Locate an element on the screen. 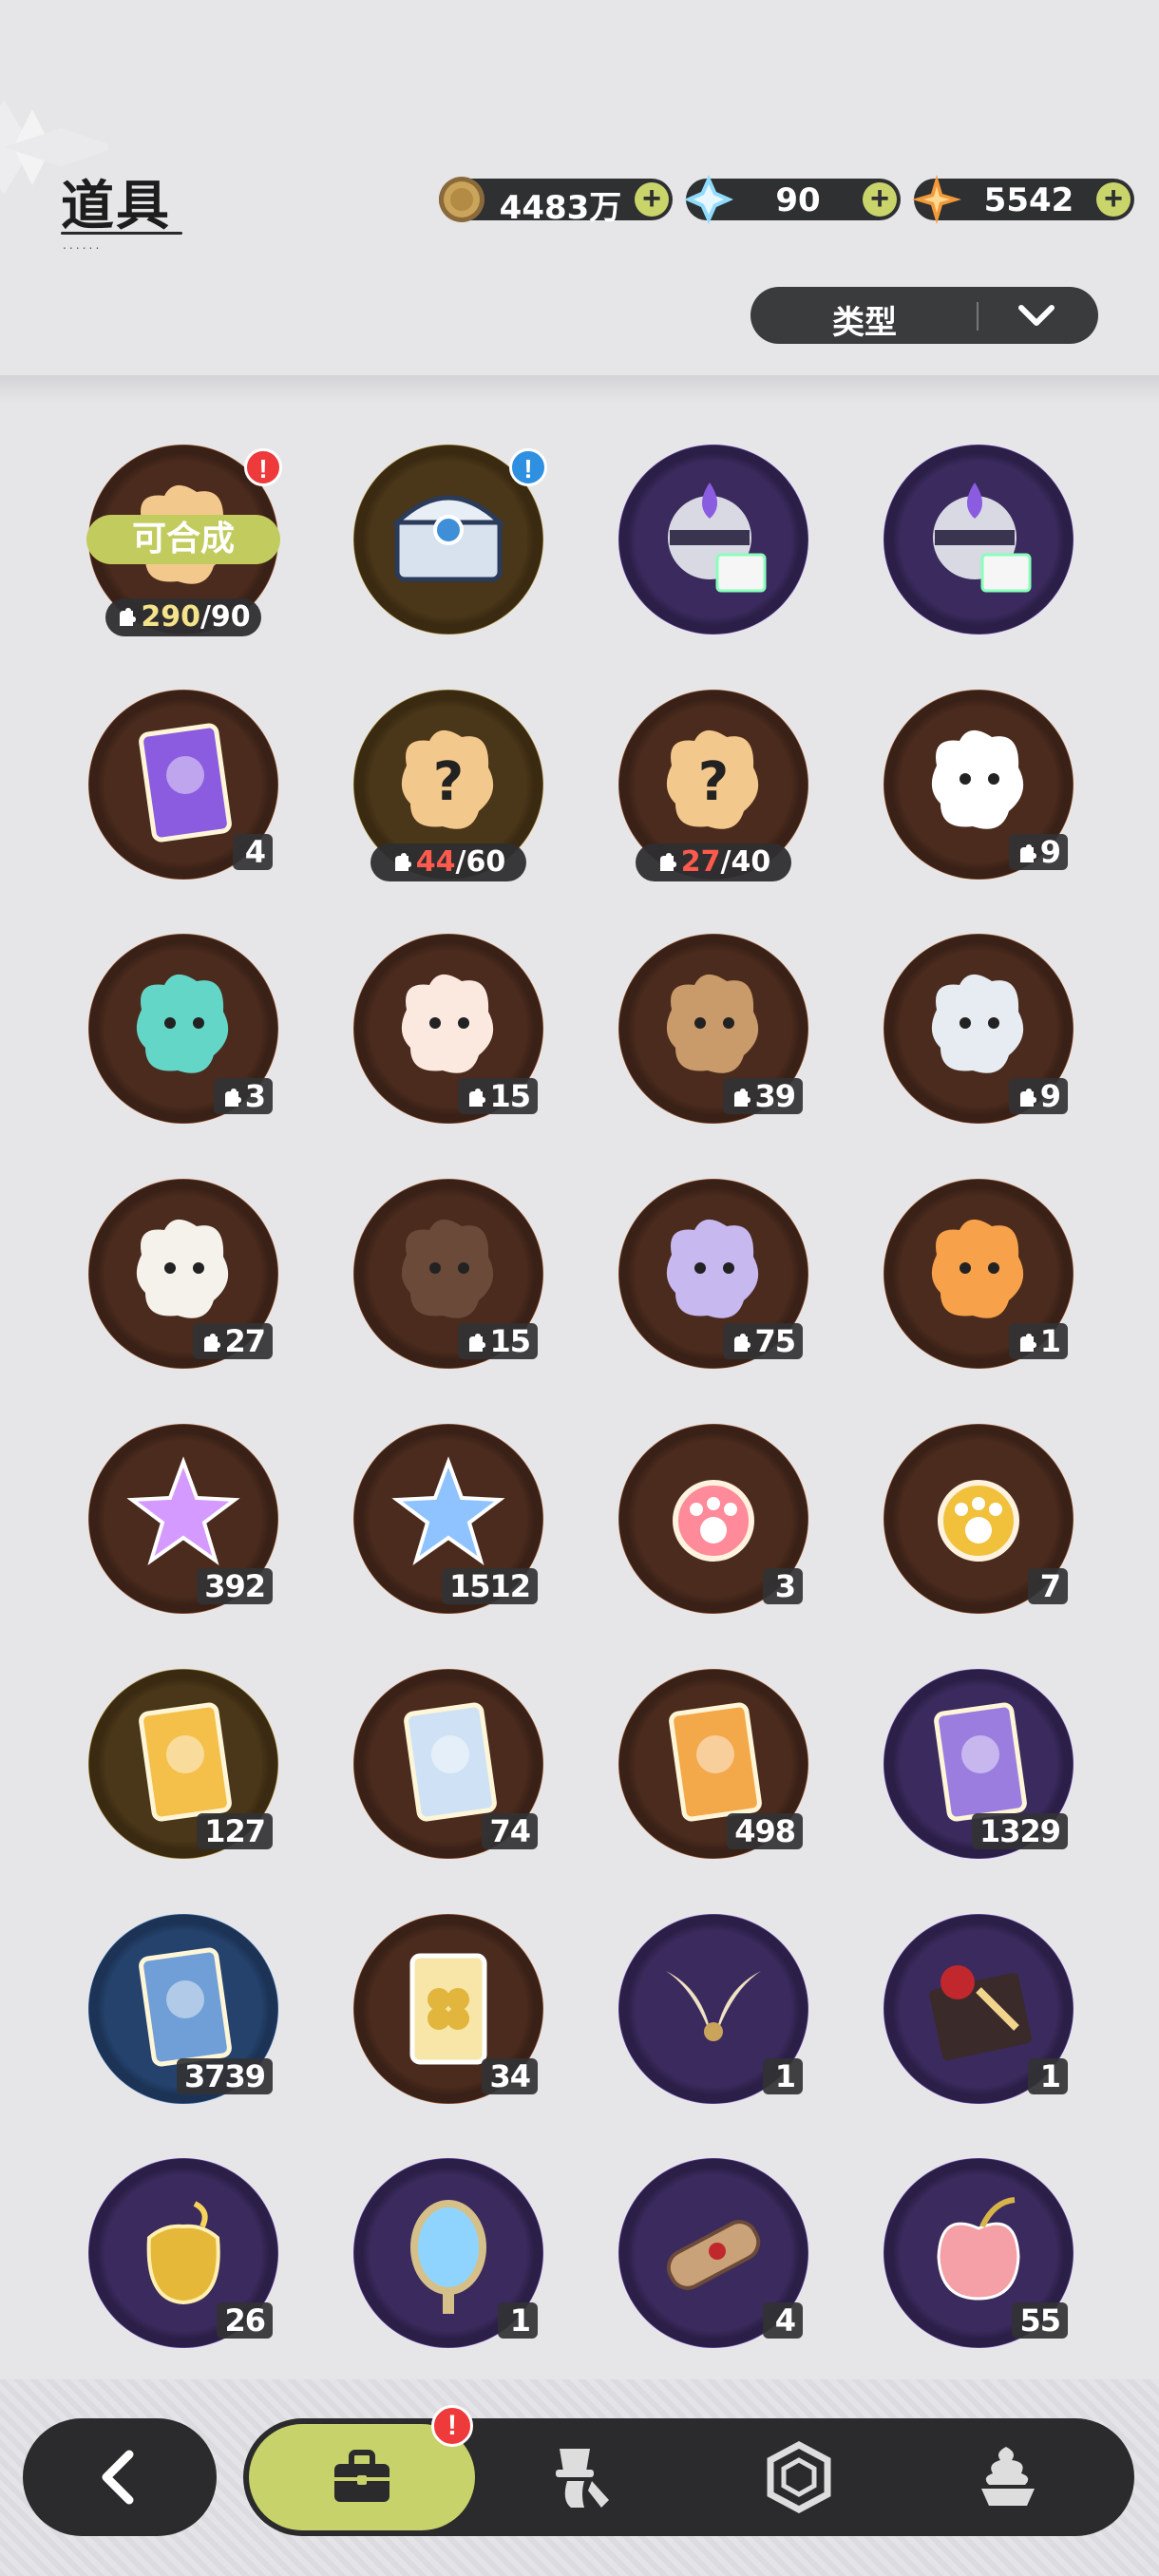  outfit-icon is located at coordinates (582, 2478).